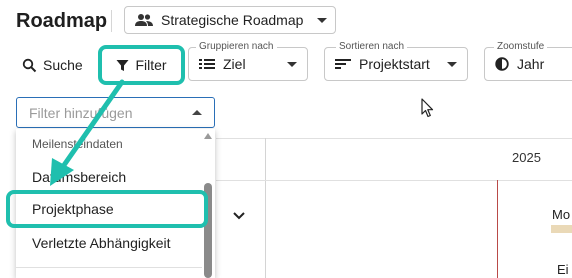 This screenshot has width=572, height=278. I want to click on dropdown-item-verletzte-abhaengigkeit: Verletzte Abhängigkeit, so click(109, 243).